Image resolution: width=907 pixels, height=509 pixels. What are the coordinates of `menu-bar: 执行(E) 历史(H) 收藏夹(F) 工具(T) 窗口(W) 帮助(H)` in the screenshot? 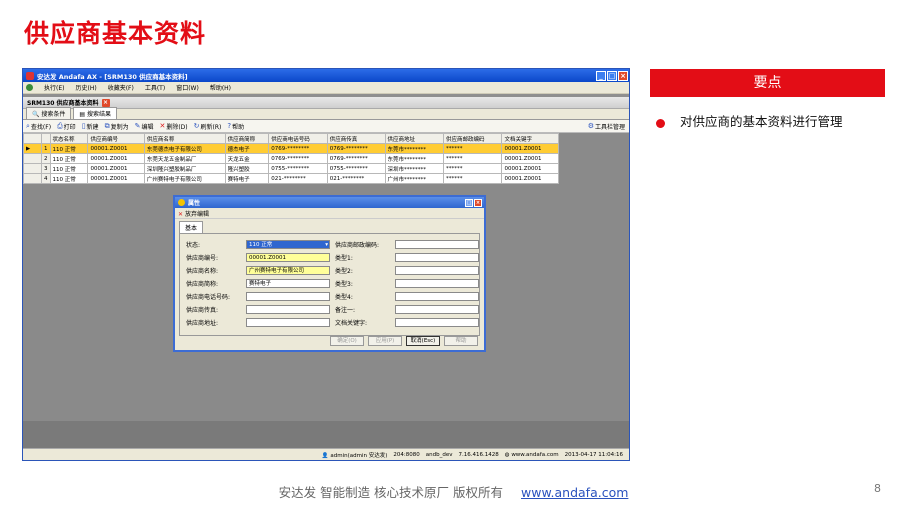 It's located at (326, 88).